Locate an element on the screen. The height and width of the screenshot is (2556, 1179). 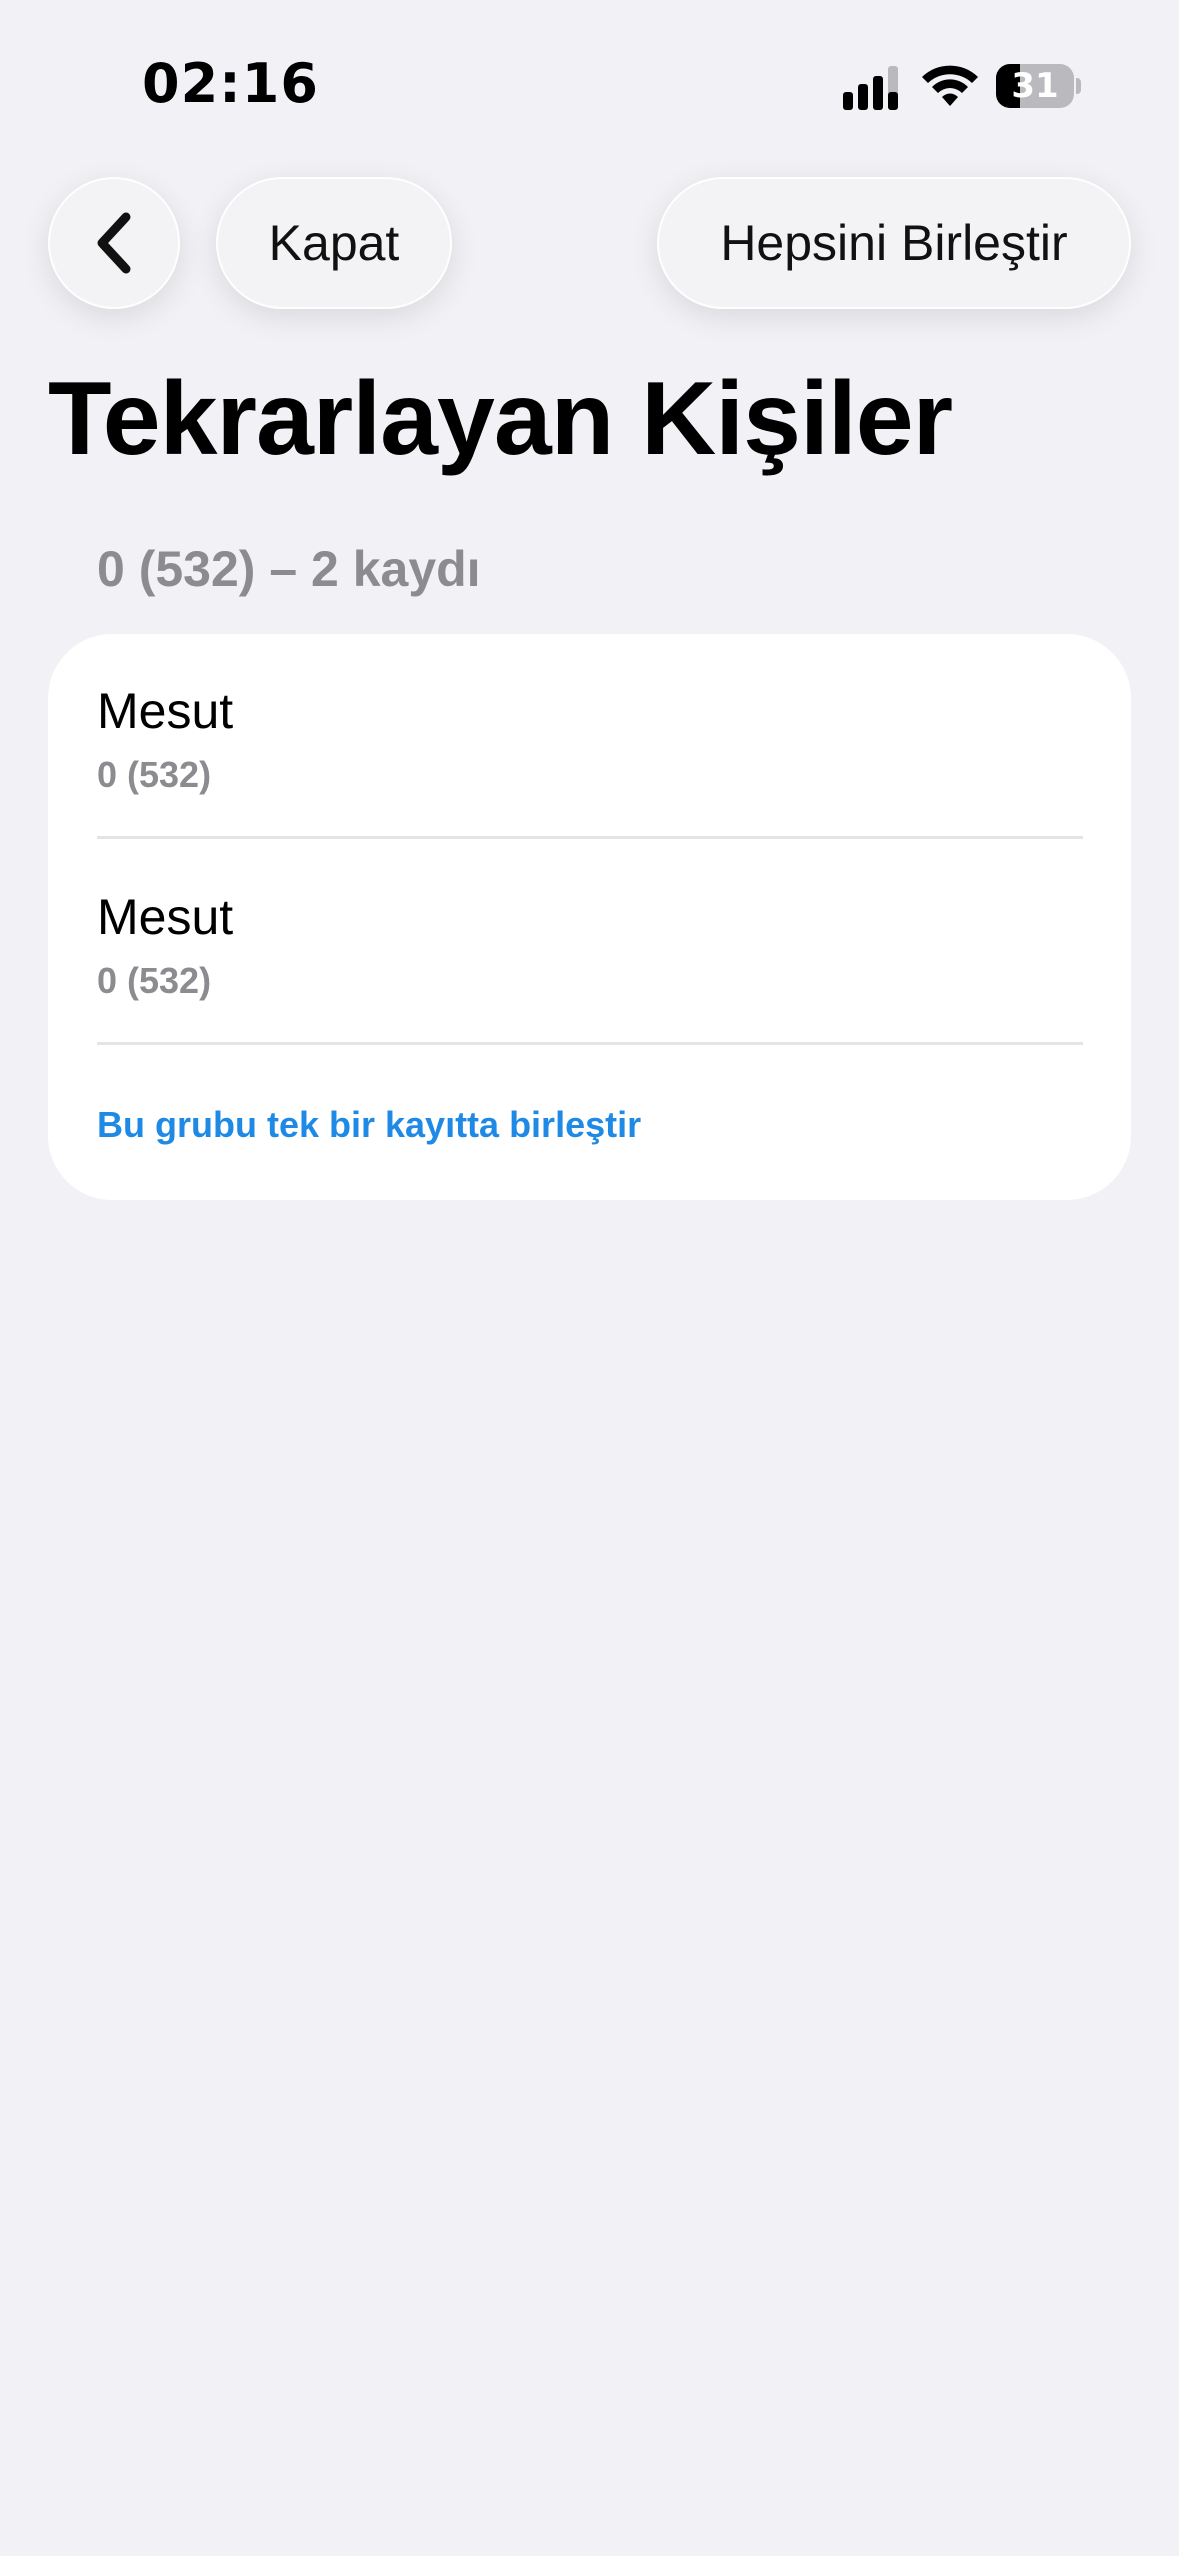
back-button is located at coordinates (114, 243).